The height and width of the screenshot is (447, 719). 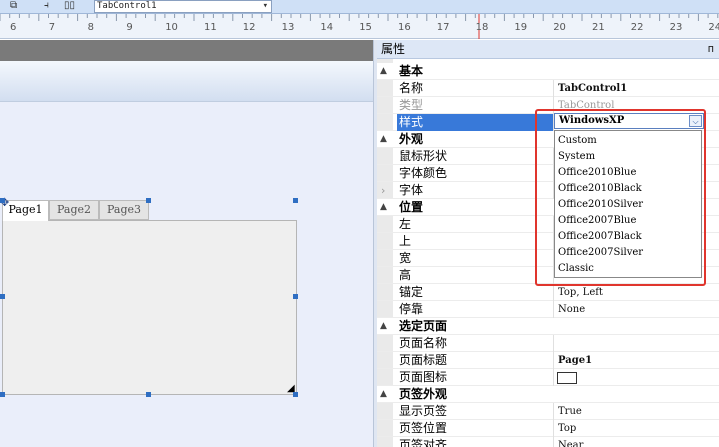 What do you see at coordinates (548, 326) in the screenshot?
I see `category-selected-page: ▲ 选定页面` at bounding box center [548, 326].